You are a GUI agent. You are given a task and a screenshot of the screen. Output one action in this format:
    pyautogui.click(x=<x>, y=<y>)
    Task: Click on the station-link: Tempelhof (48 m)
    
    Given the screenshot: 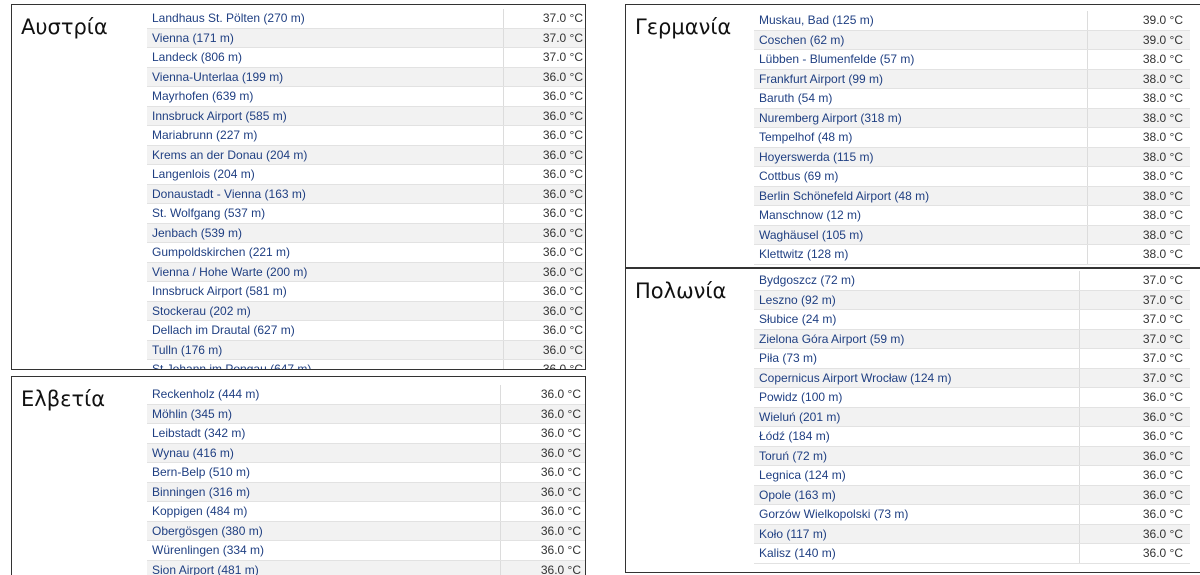 What is the action you would take?
    pyautogui.click(x=921, y=137)
    